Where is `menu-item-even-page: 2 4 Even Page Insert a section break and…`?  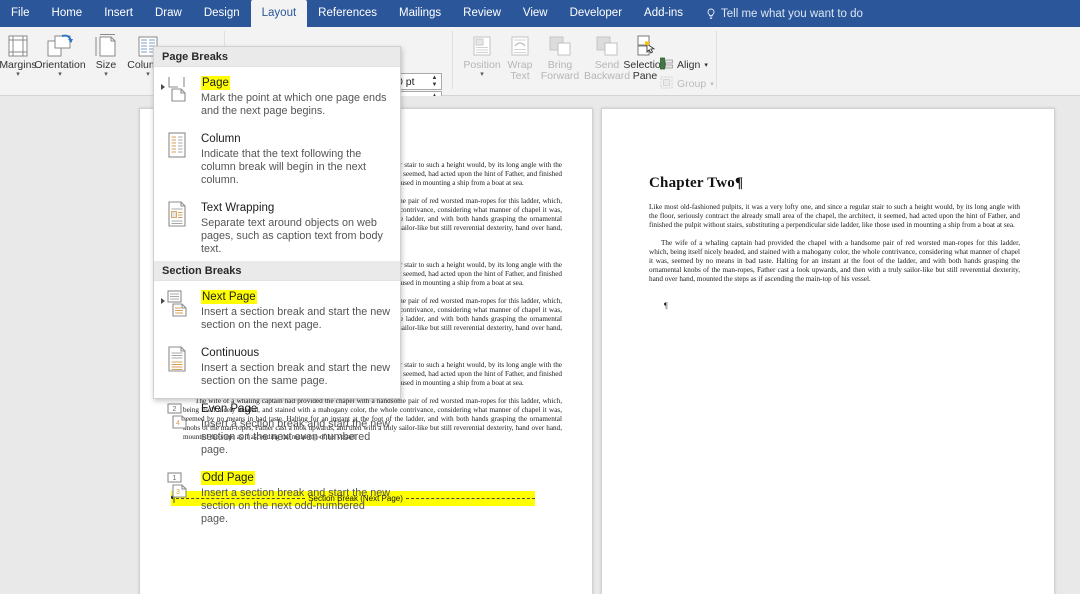 menu-item-even-page: 2 4 Even Page Insert a section break and… is located at coordinates (277, 427).